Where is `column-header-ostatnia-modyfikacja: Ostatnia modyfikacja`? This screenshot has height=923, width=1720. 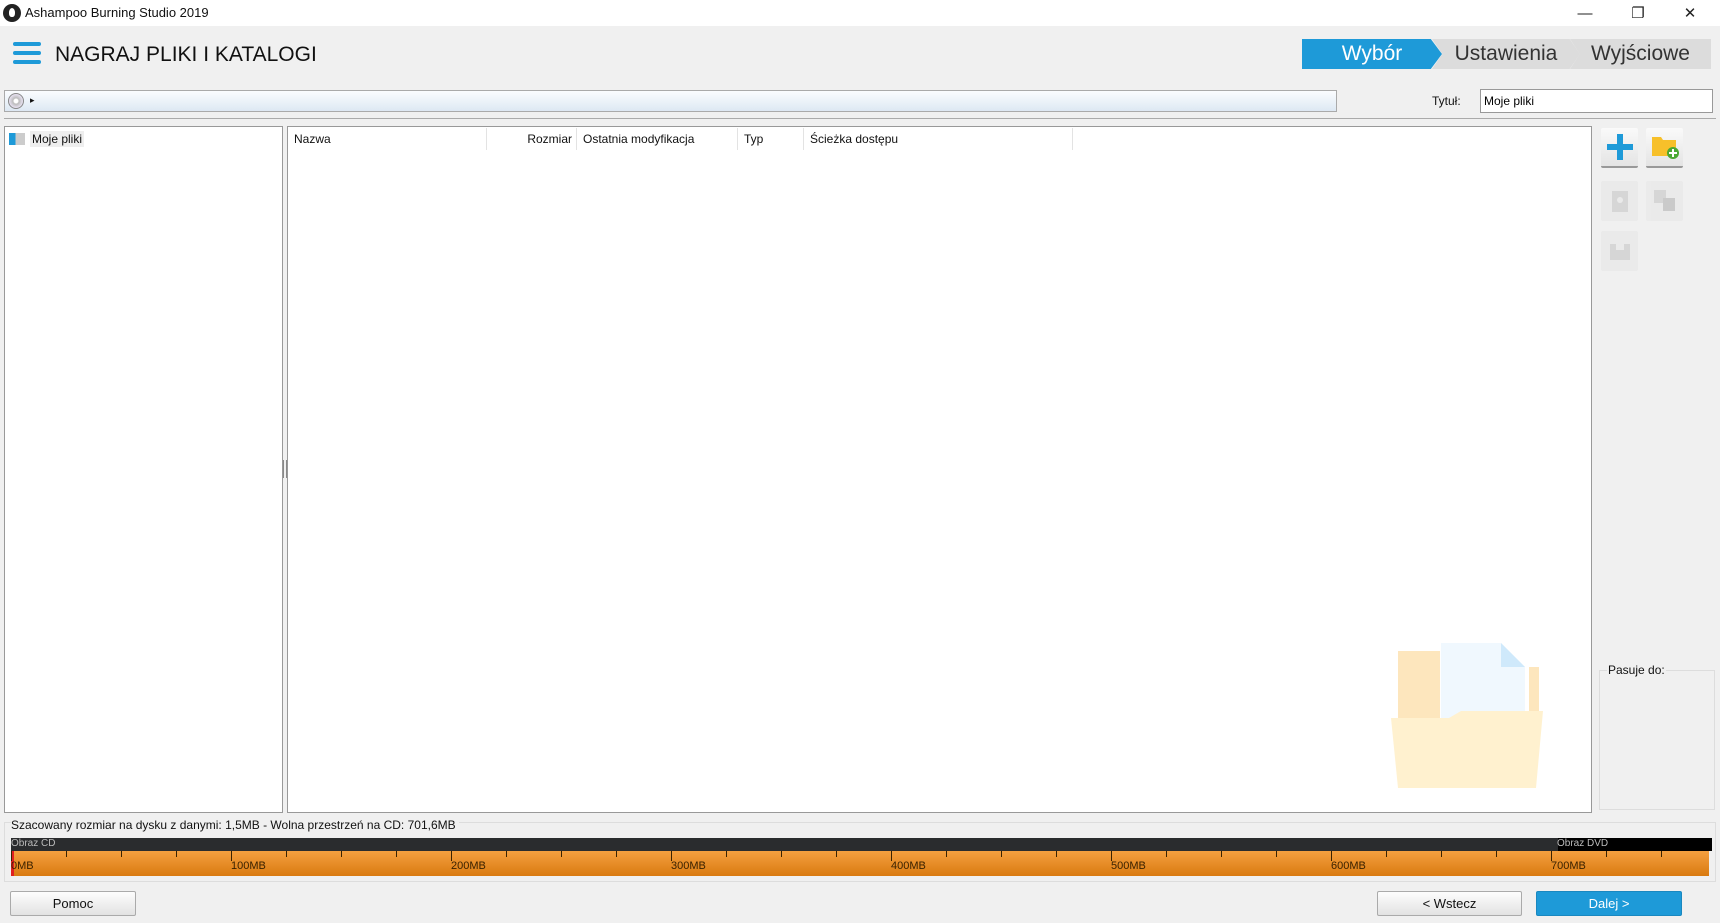
column-header-ostatnia-modyfikacja: Ostatnia modyfikacja is located at coordinates (657, 139).